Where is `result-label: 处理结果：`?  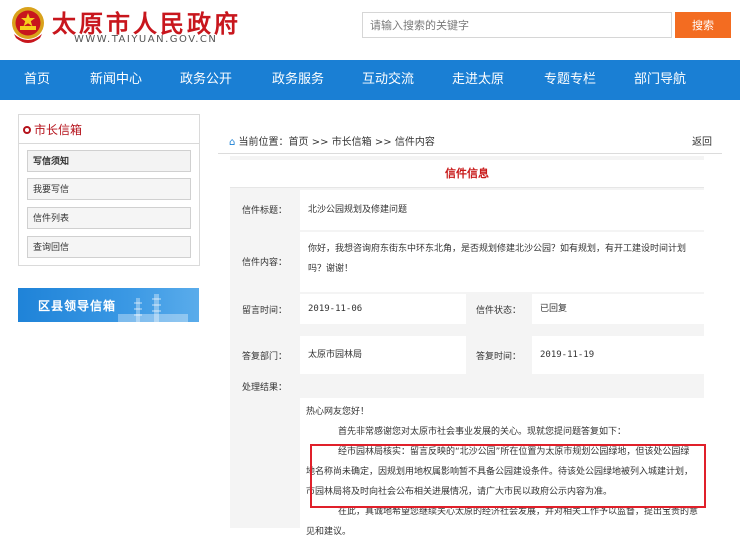
result-label: 处理结果： is located at coordinates (265, 388).